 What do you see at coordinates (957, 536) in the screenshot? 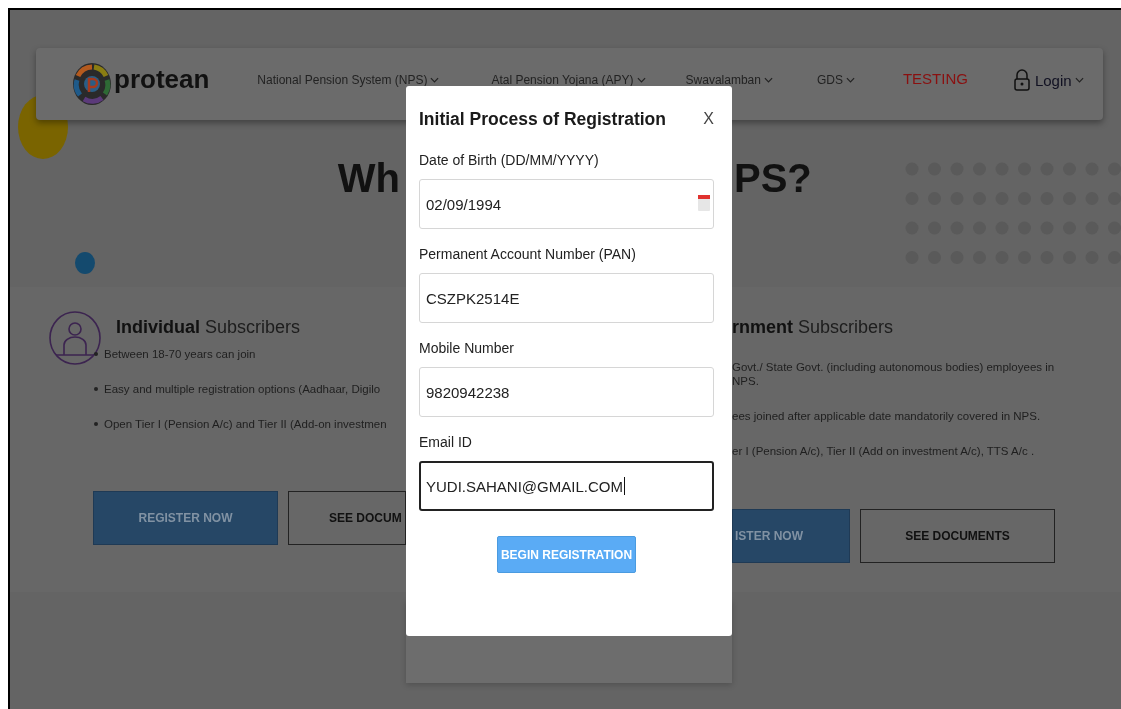
I see `section-button: SEE DOCUMENTS` at bounding box center [957, 536].